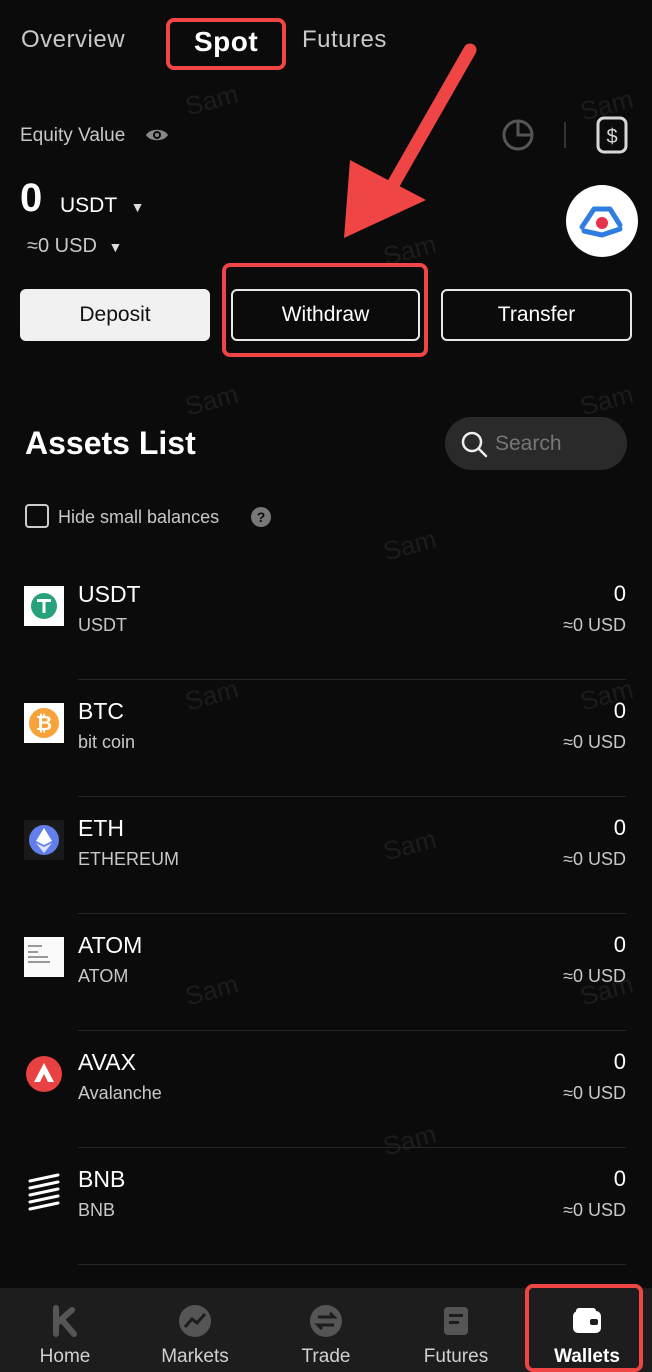 Image resolution: width=652 pixels, height=1372 pixels. What do you see at coordinates (129, 859) in the screenshot?
I see `asset-name: ETHEREUM` at bounding box center [129, 859].